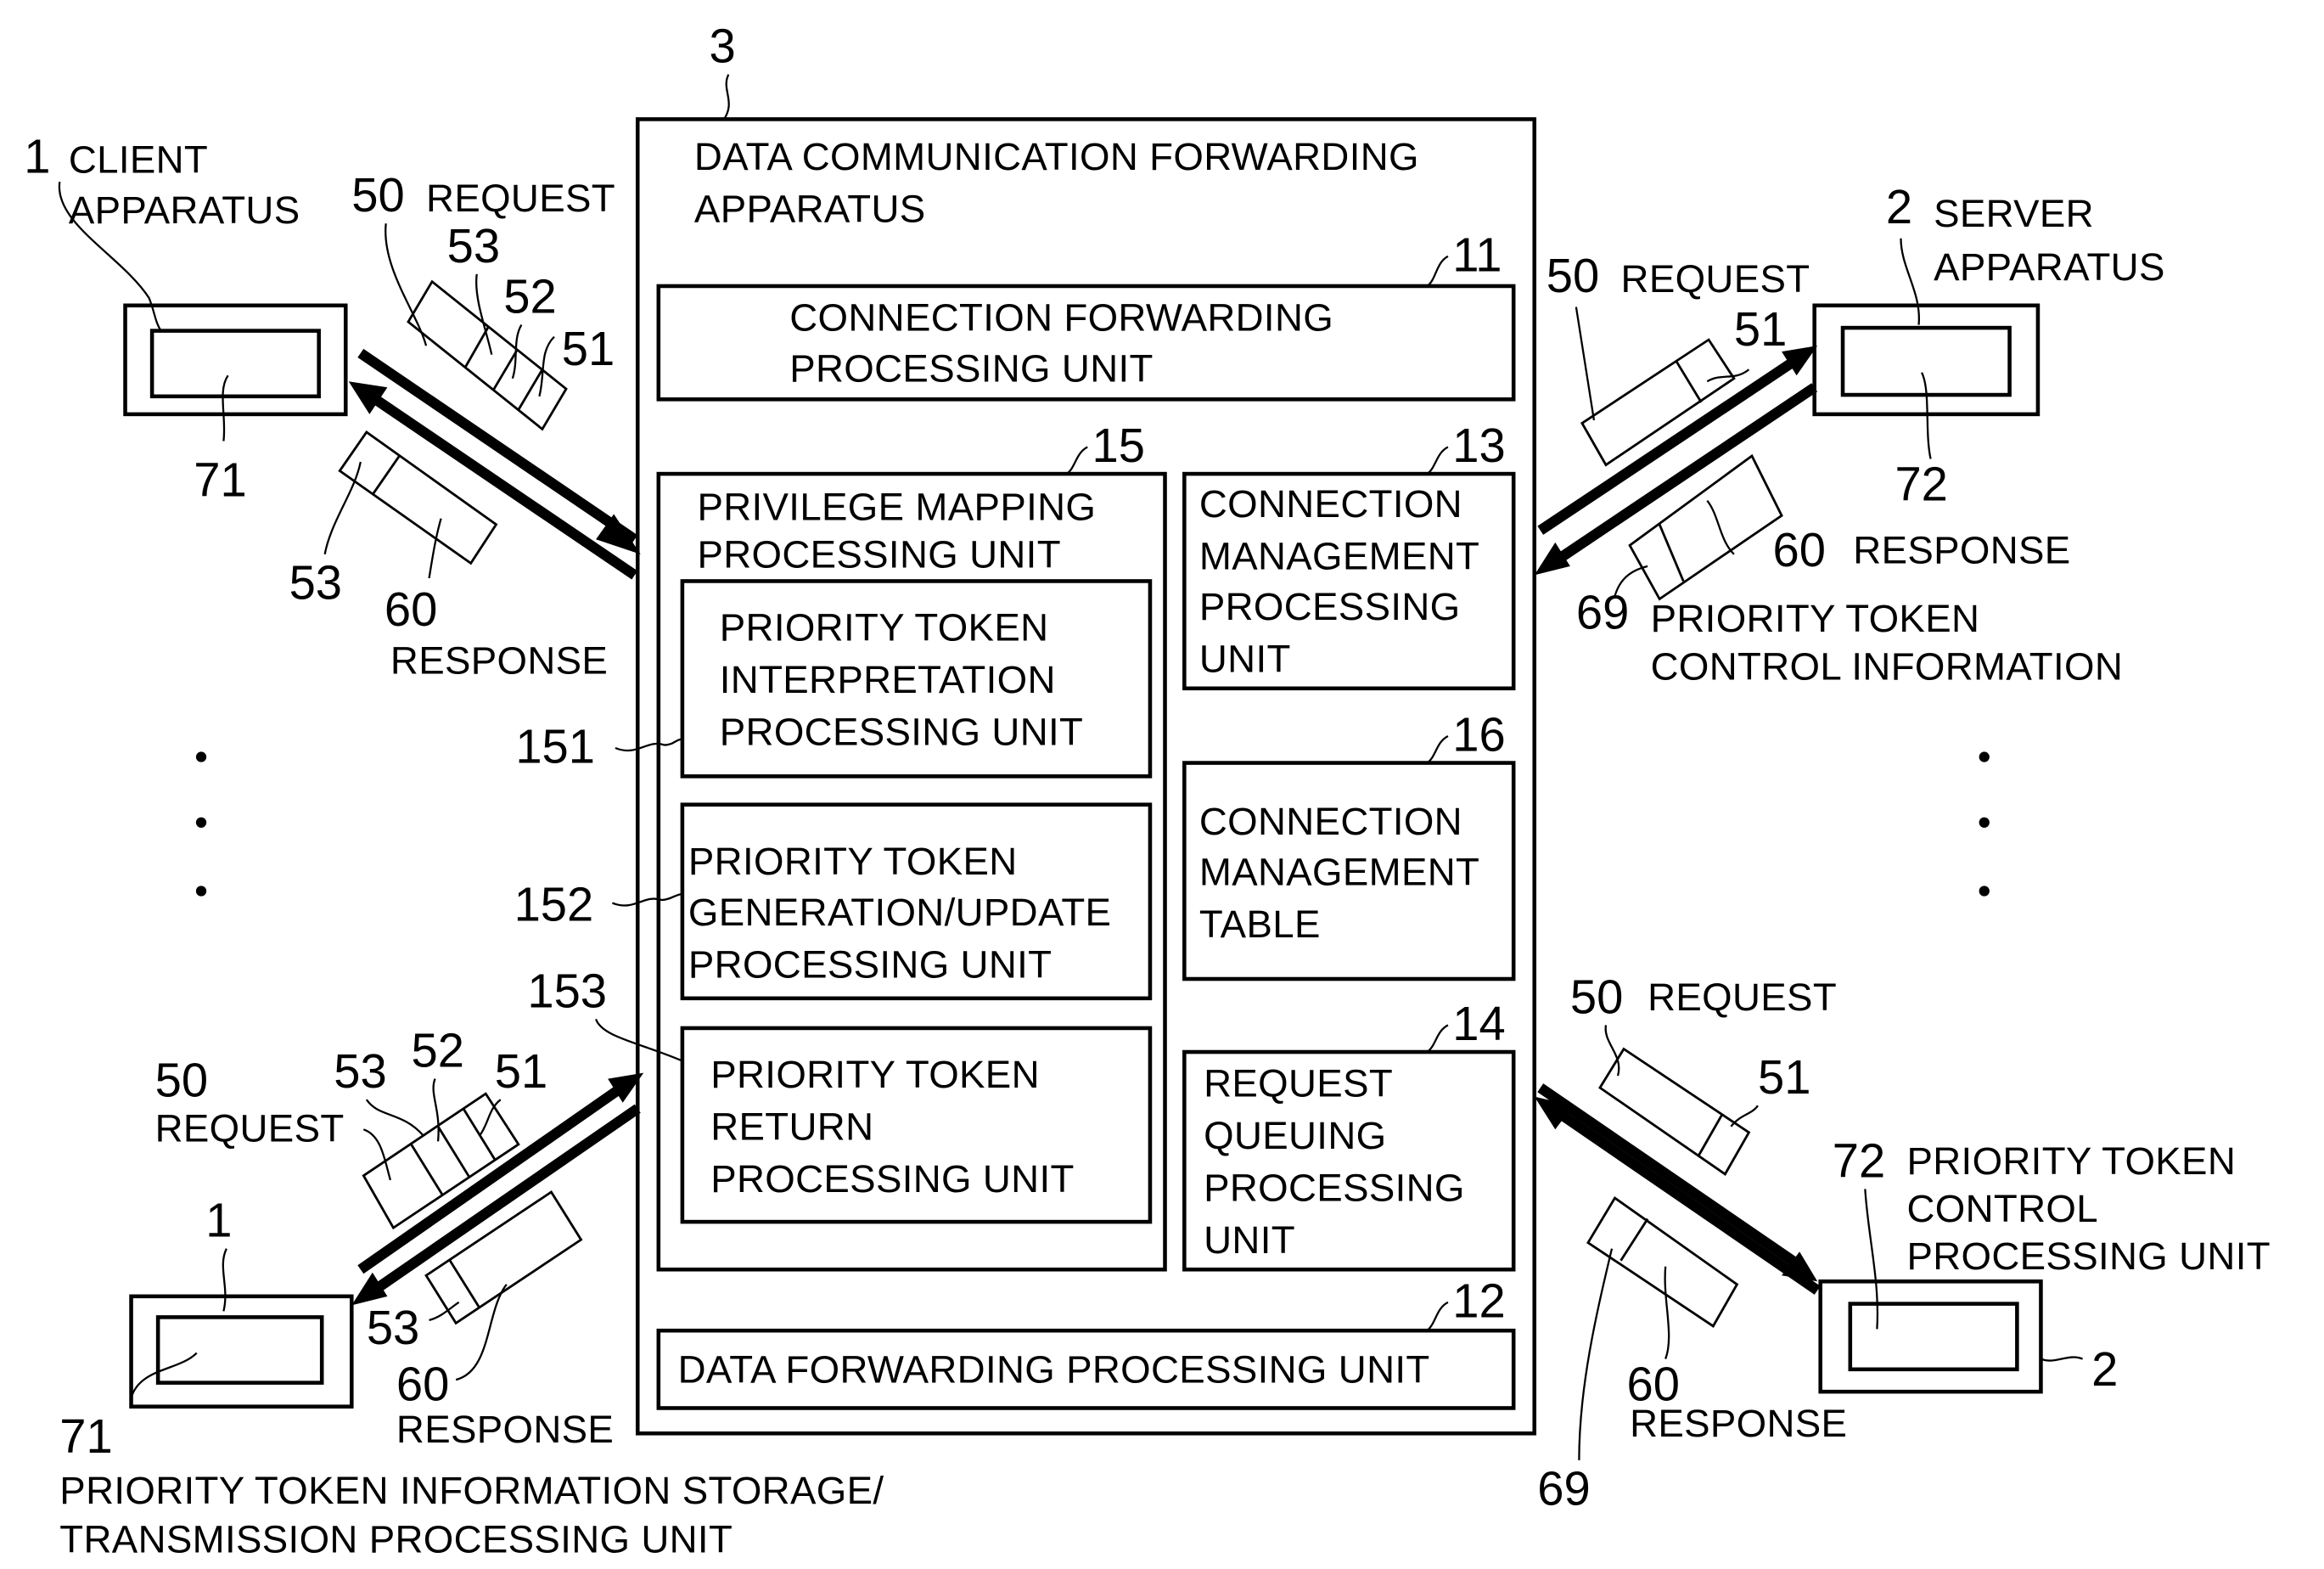 The height and width of the screenshot is (1569, 2324). Describe the element at coordinates (427, 1170) in the screenshot. I see `request-field-divider` at that location.